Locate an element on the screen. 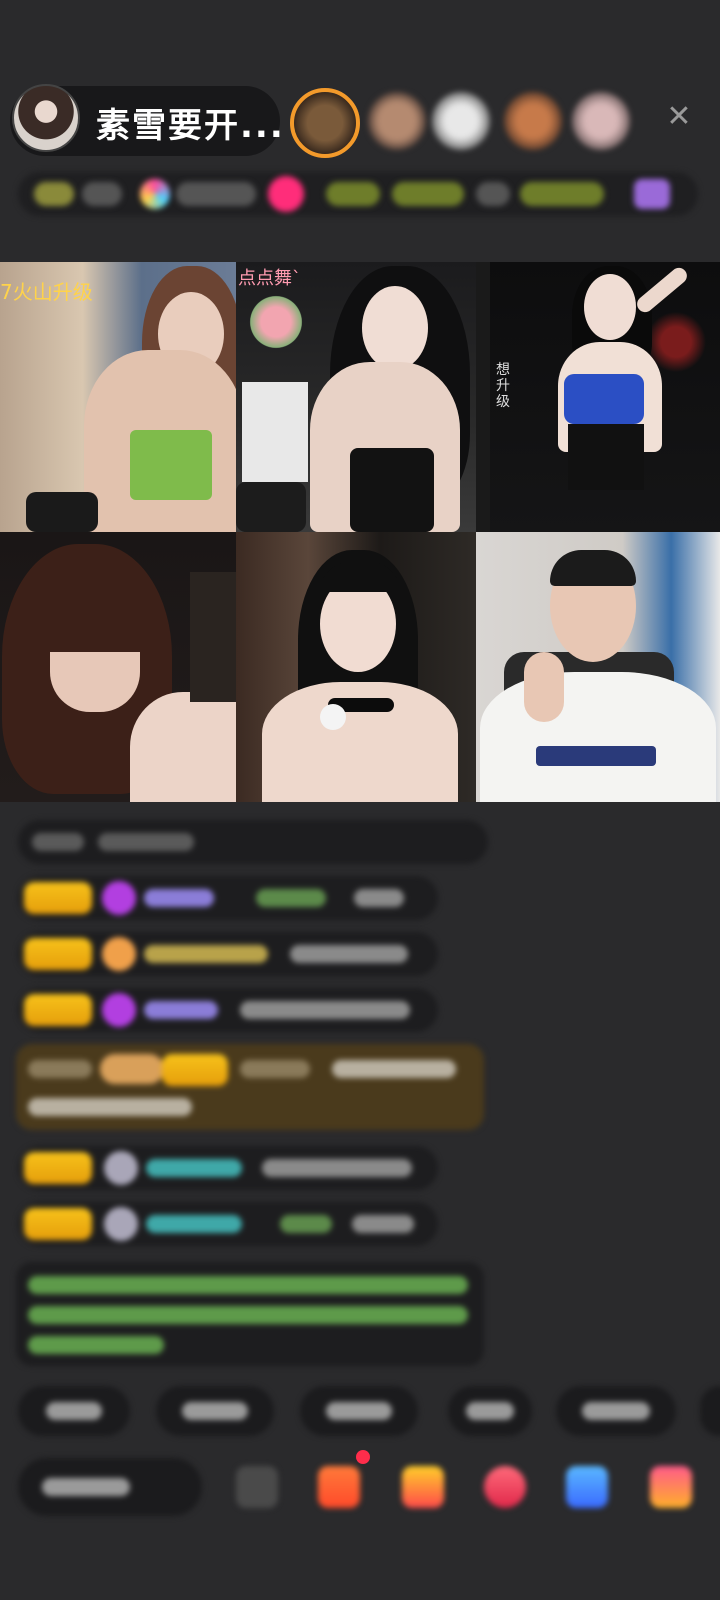 This screenshot has height=1600, width=720. video-cell-1: 7火山升级 is located at coordinates (118, 397).